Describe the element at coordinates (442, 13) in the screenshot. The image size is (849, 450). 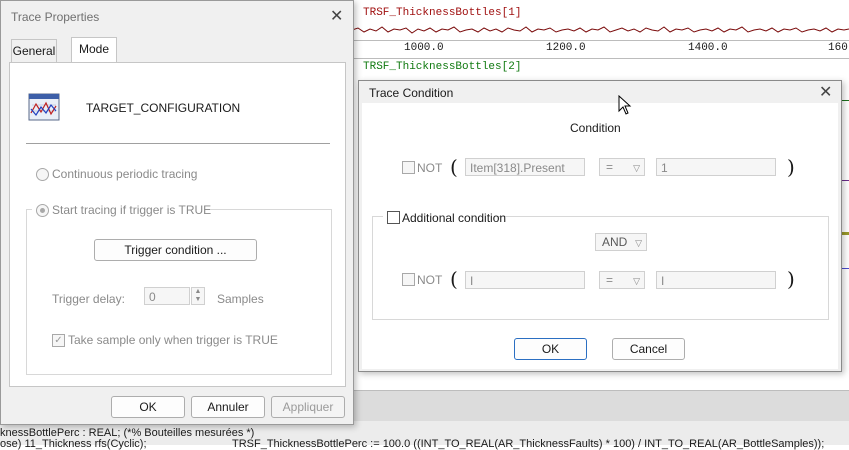
I see `trace1-title: TRSF_ThicknessBottles[1]` at that location.